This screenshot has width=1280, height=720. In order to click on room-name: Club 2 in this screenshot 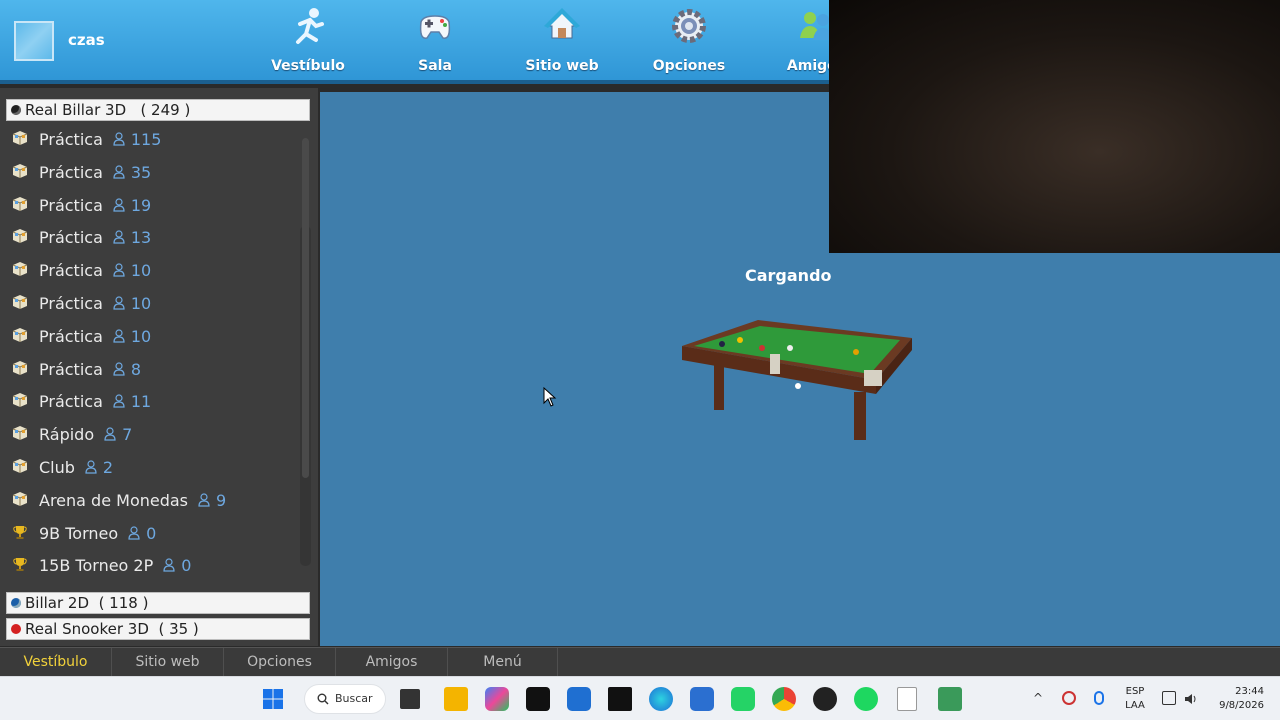, I will do `click(76, 467)`.